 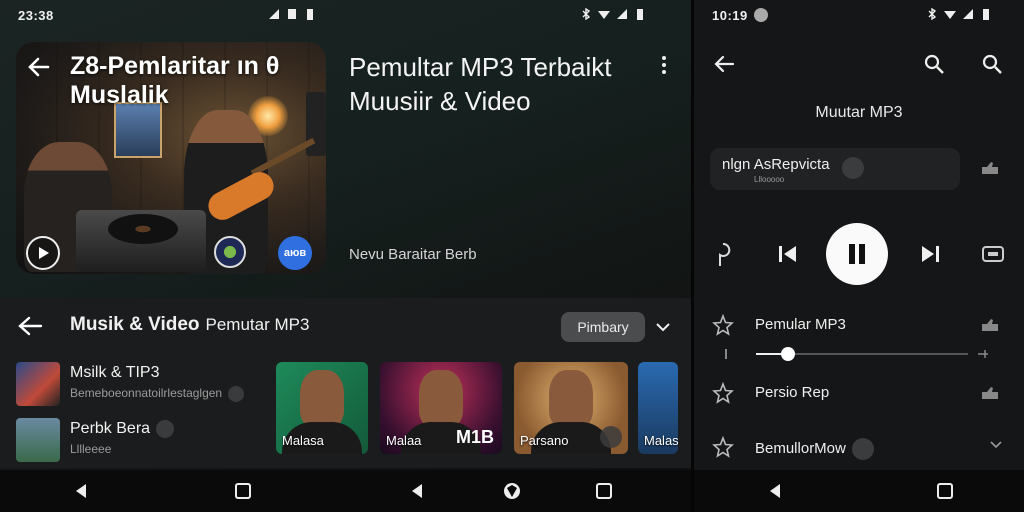 I want to click on section-subtitle: Pemutar MP3, so click(x=257, y=324).